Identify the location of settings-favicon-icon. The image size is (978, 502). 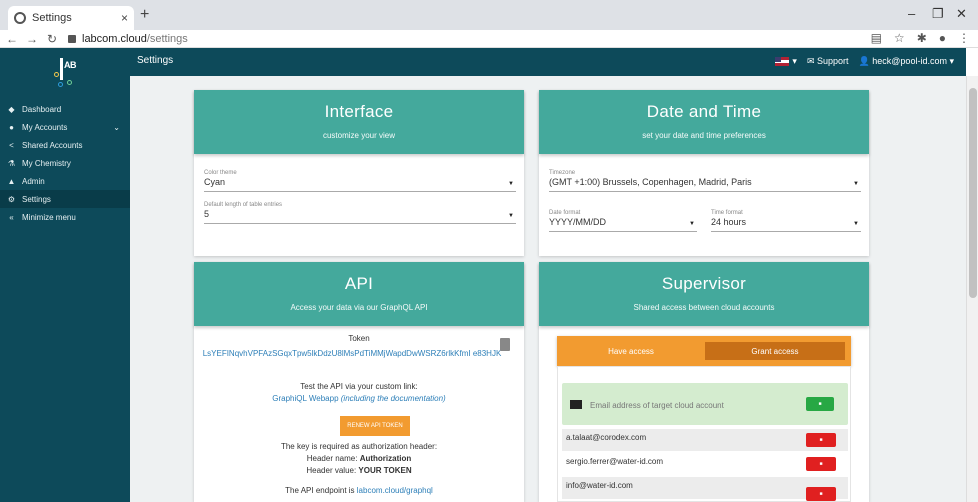
(20, 18).